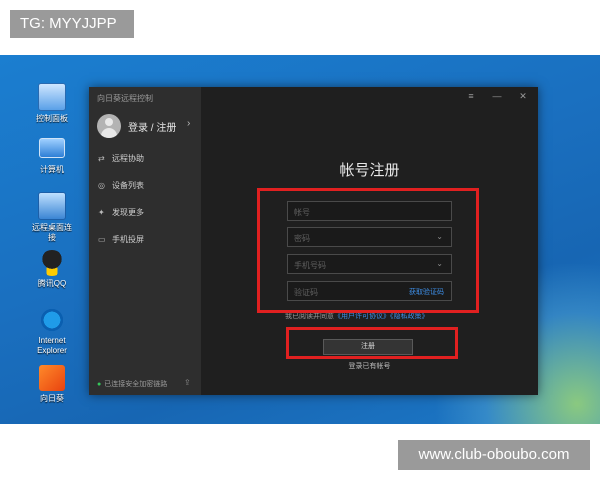 The image size is (600, 480). Describe the element at coordinates (109, 133) in the screenshot. I see `avatar-body` at that location.